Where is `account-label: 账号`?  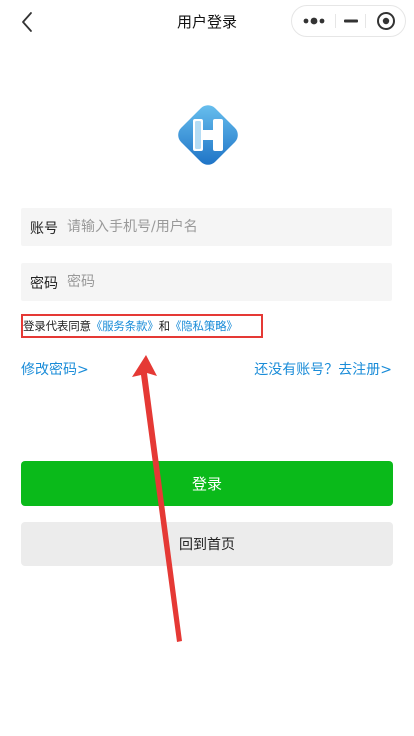 account-label: 账号 is located at coordinates (44, 229).